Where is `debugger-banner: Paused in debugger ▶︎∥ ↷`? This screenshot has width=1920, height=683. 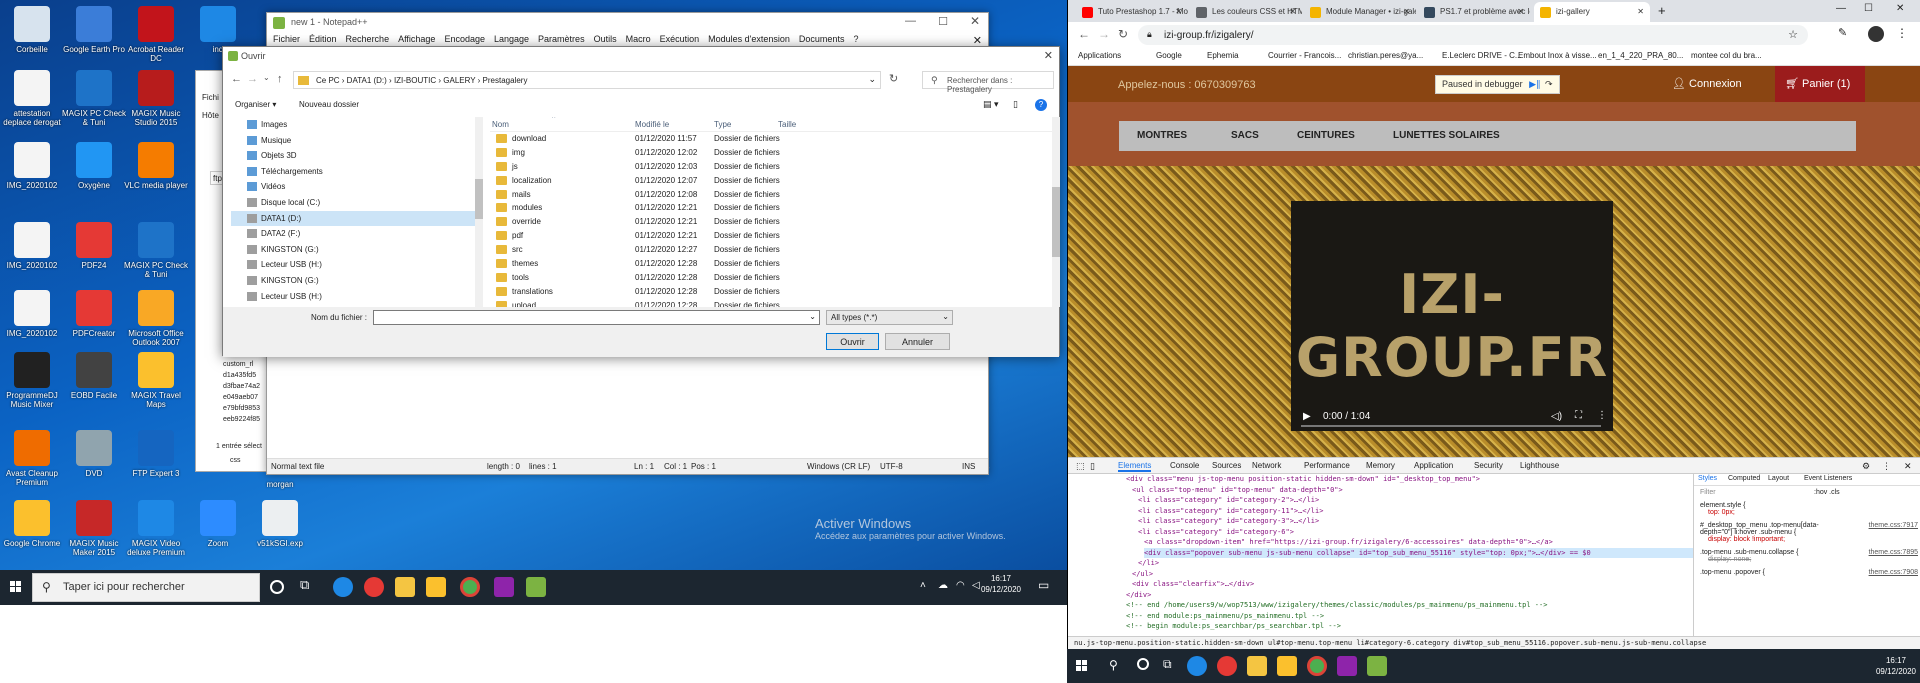
debugger-banner: Paused in debugger ▶︎∥ ↷ is located at coordinates (1497, 84).